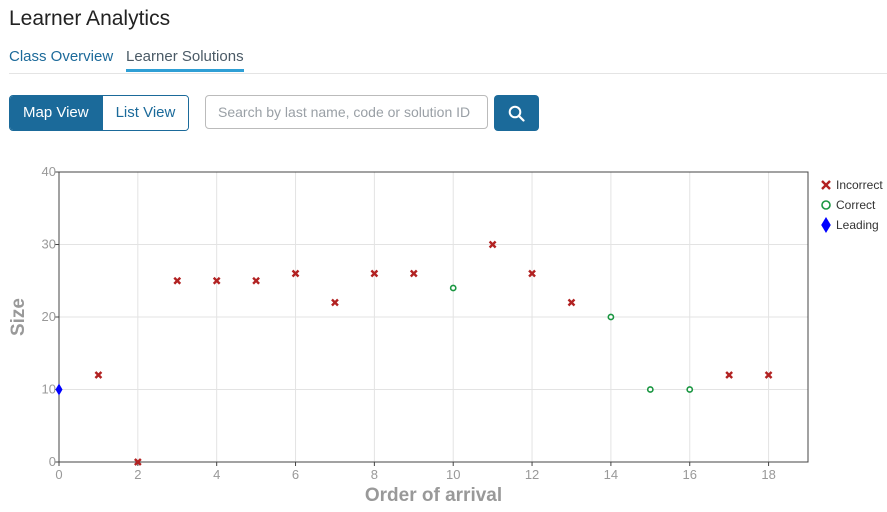  What do you see at coordinates (433, 495) in the screenshot?
I see `x-axis-label: Order of arrival` at bounding box center [433, 495].